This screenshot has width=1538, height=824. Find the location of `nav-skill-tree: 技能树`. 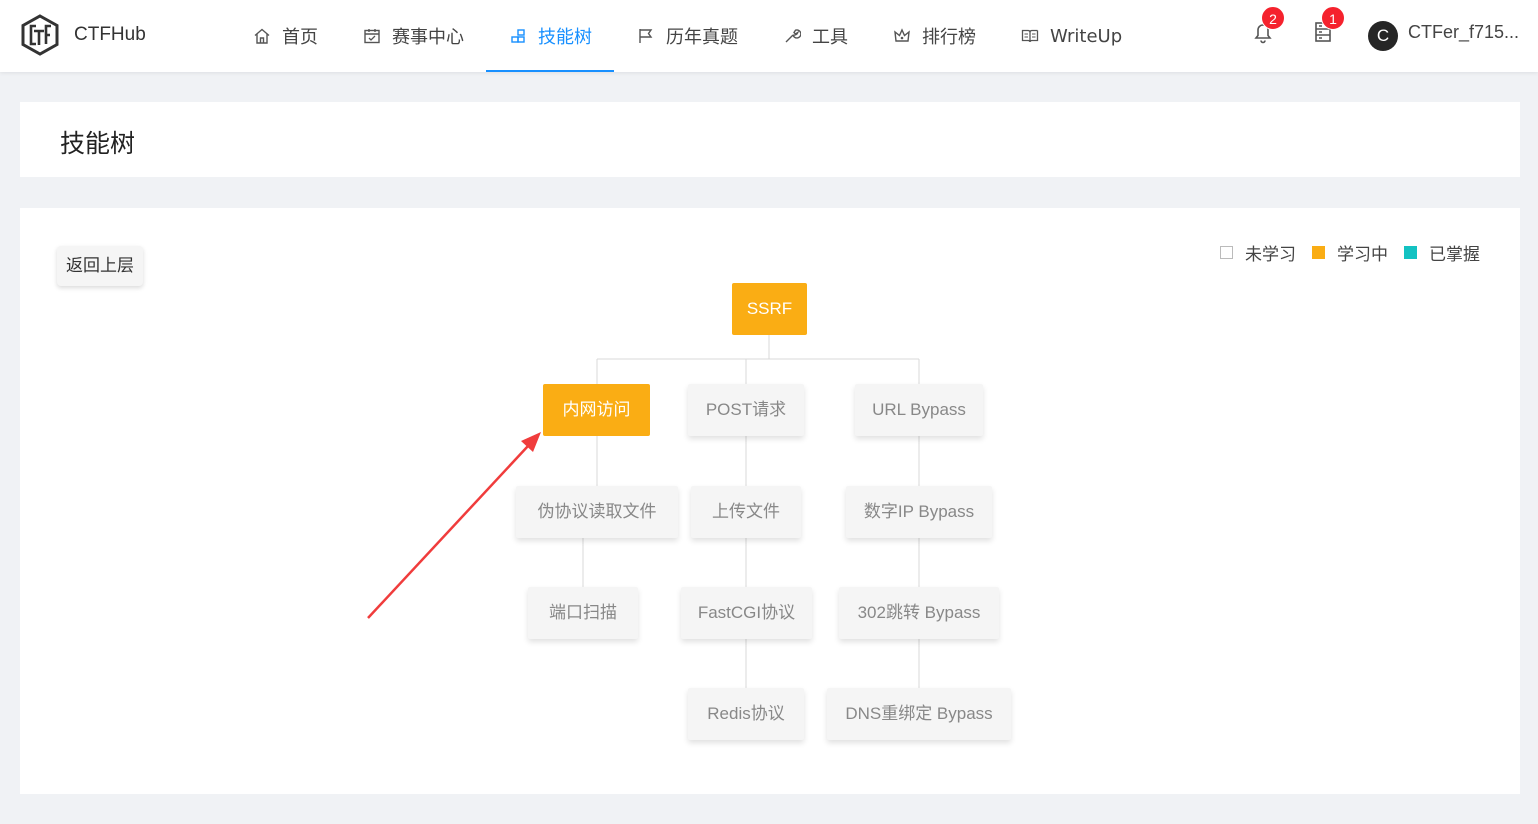

nav-skill-tree: 技能树 is located at coordinates (550, 36).